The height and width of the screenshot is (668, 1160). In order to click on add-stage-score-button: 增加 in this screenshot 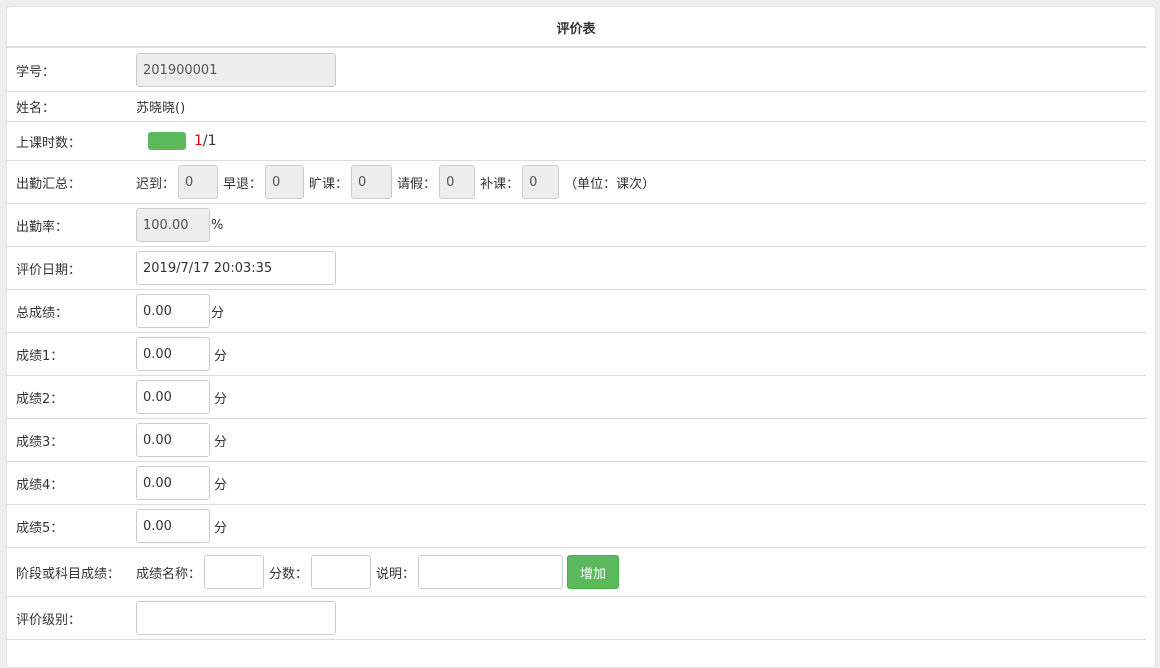, I will do `click(593, 572)`.